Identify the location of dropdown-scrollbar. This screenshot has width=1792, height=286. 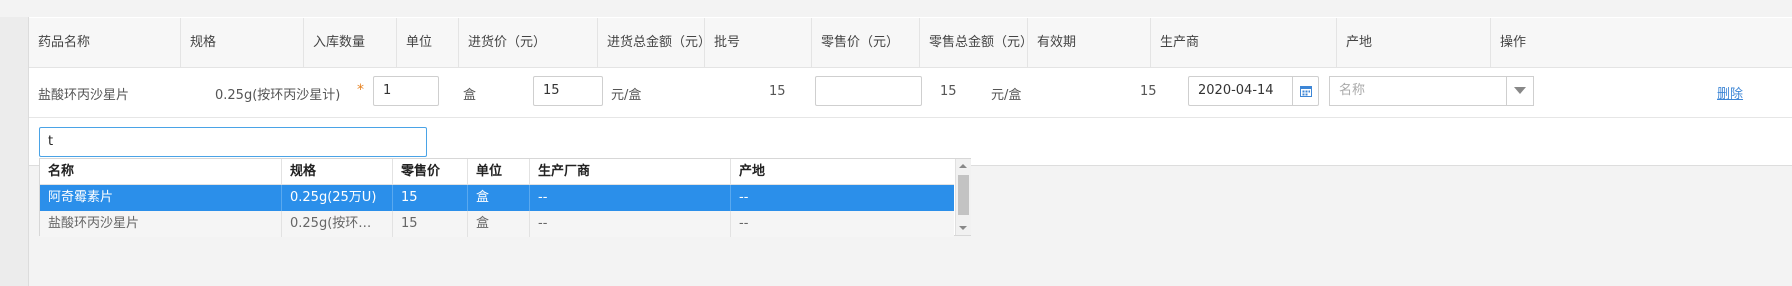
(963, 197).